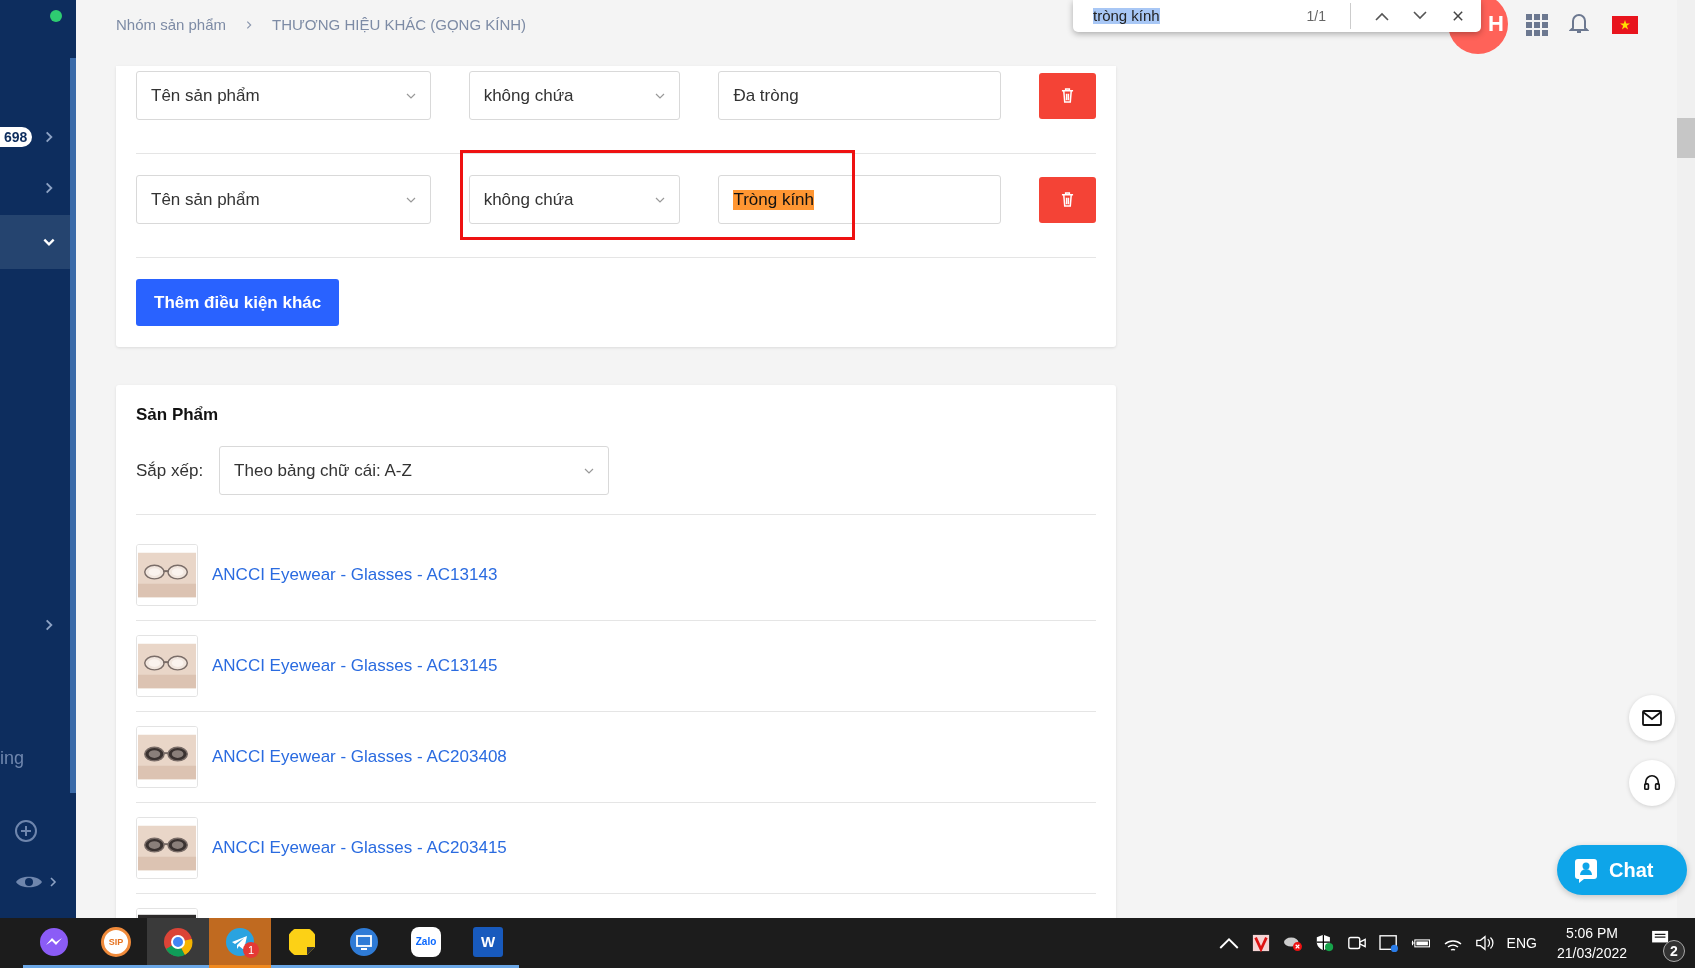  I want to click on value-field: Đa tròng, so click(860, 95).